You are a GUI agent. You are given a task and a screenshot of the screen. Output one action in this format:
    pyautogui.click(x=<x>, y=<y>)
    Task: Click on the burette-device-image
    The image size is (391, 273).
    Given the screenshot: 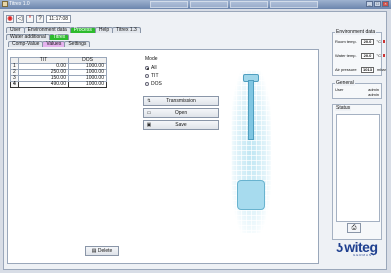 What is the action you would take?
    pyautogui.click(x=251, y=151)
    